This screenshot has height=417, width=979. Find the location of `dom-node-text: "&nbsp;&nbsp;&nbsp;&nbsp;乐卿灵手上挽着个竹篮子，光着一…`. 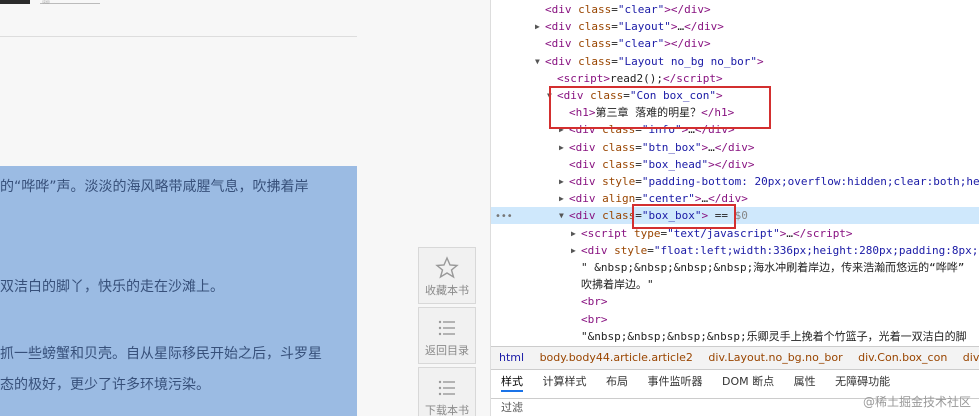

dom-node-text: "&nbsp;&nbsp;&nbsp;&nbsp;乐卿灵手上挽着个竹篮子，光着一… is located at coordinates (774, 336).